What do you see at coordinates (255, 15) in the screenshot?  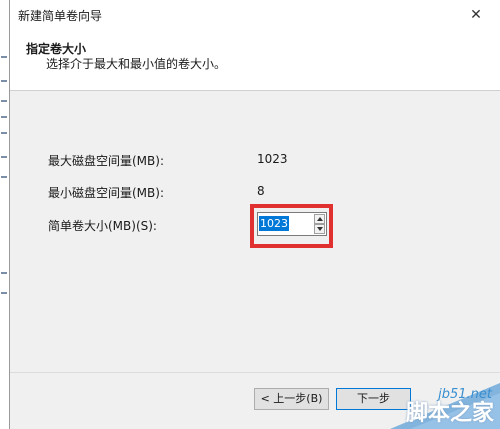 I see `title-bar: 新建简单卷向导 ✕` at bounding box center [255, 15].